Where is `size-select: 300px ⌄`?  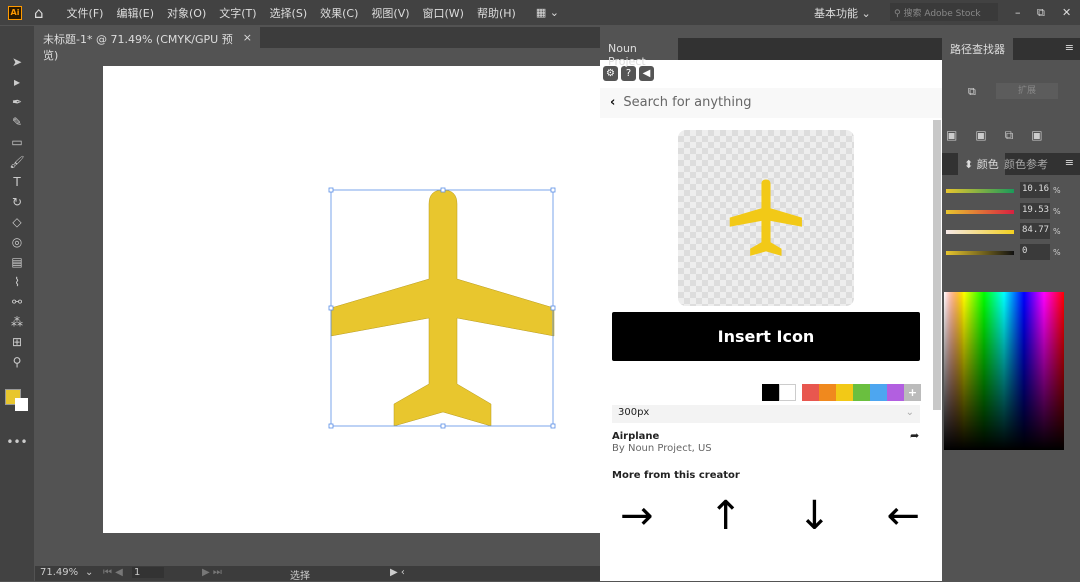 size-select: 300px ⌄ is located at coordinates (766, 414).